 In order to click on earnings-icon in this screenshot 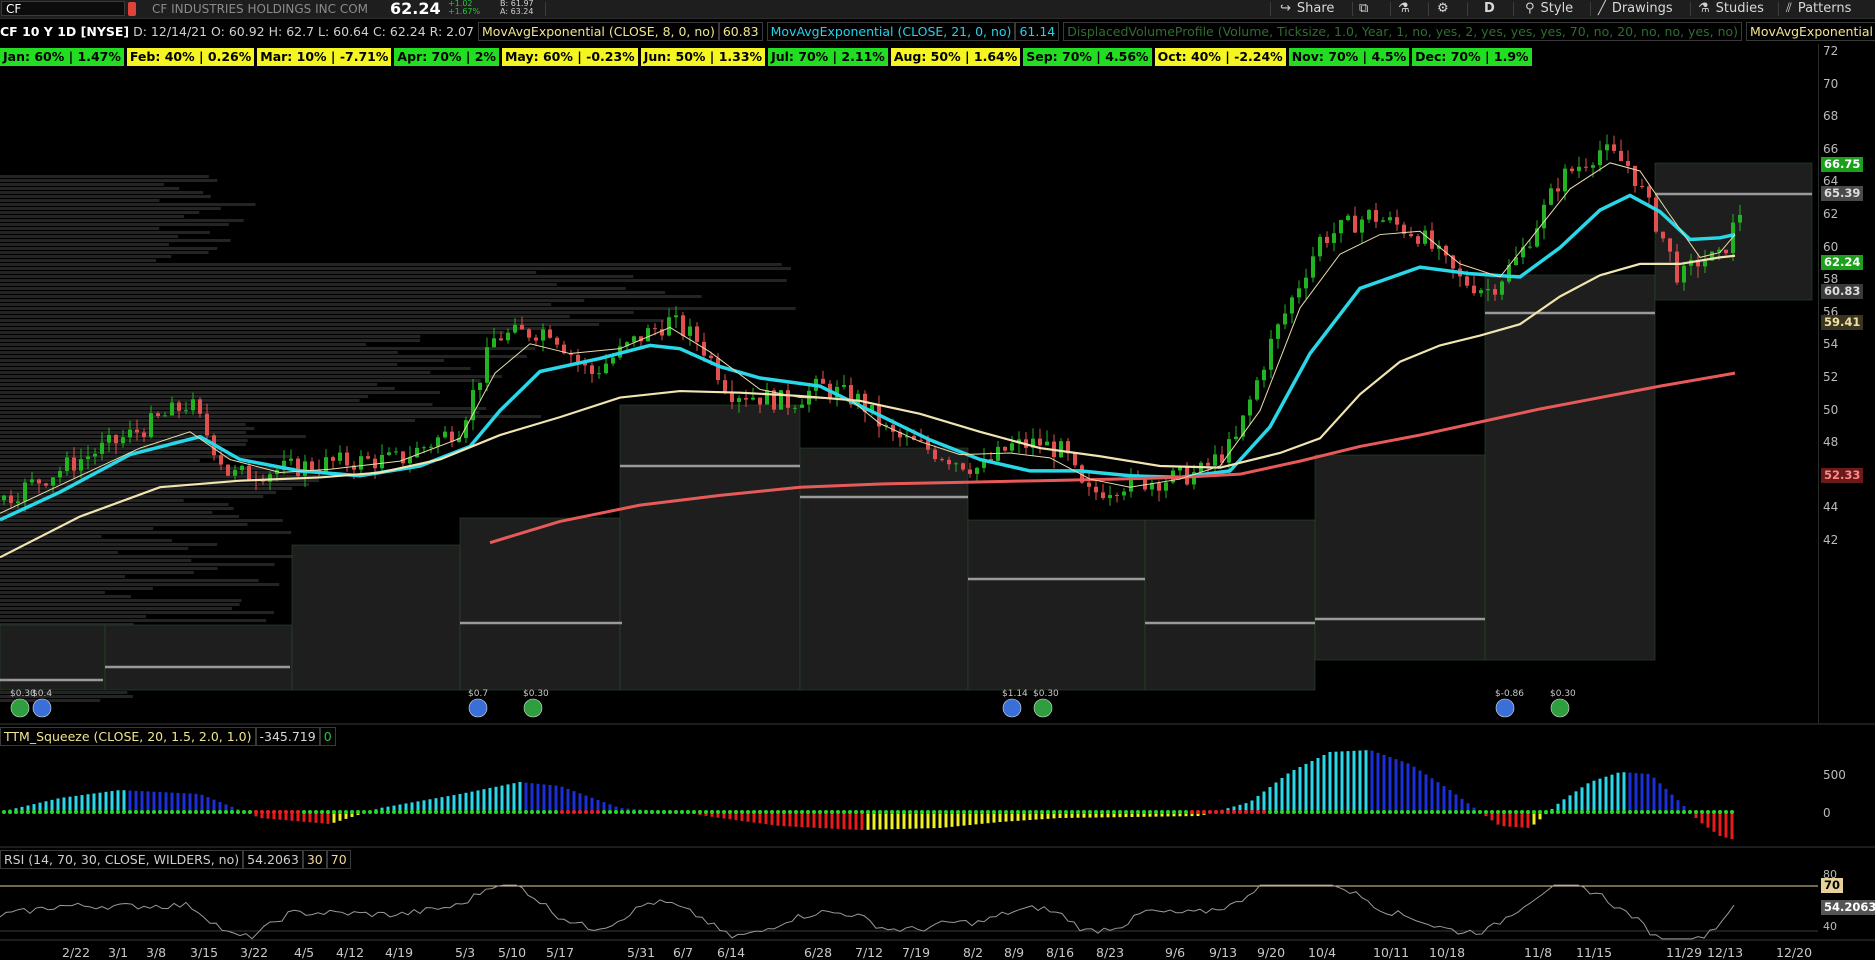, I will do `click(478, 708)`.